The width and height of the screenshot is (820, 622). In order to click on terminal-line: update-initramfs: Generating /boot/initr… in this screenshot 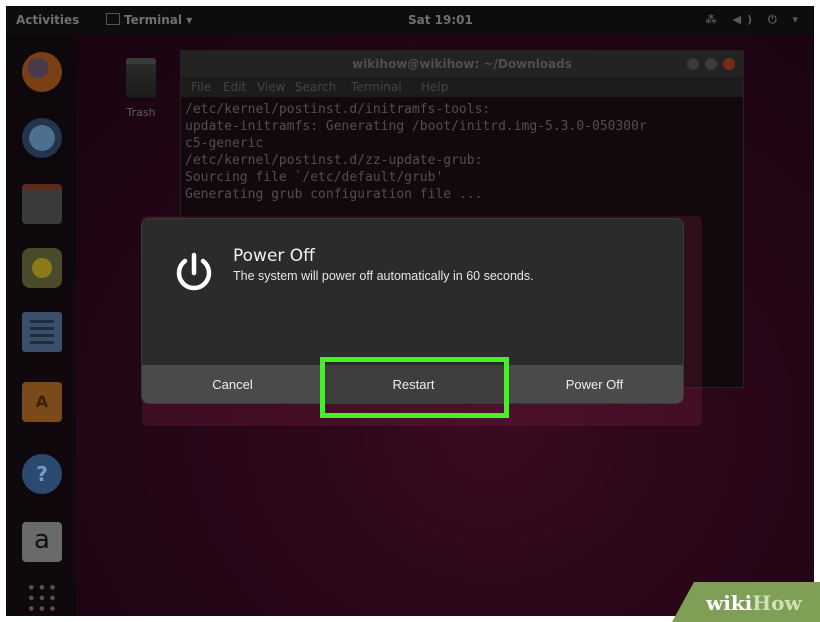, I will do `click(416, 126)`.